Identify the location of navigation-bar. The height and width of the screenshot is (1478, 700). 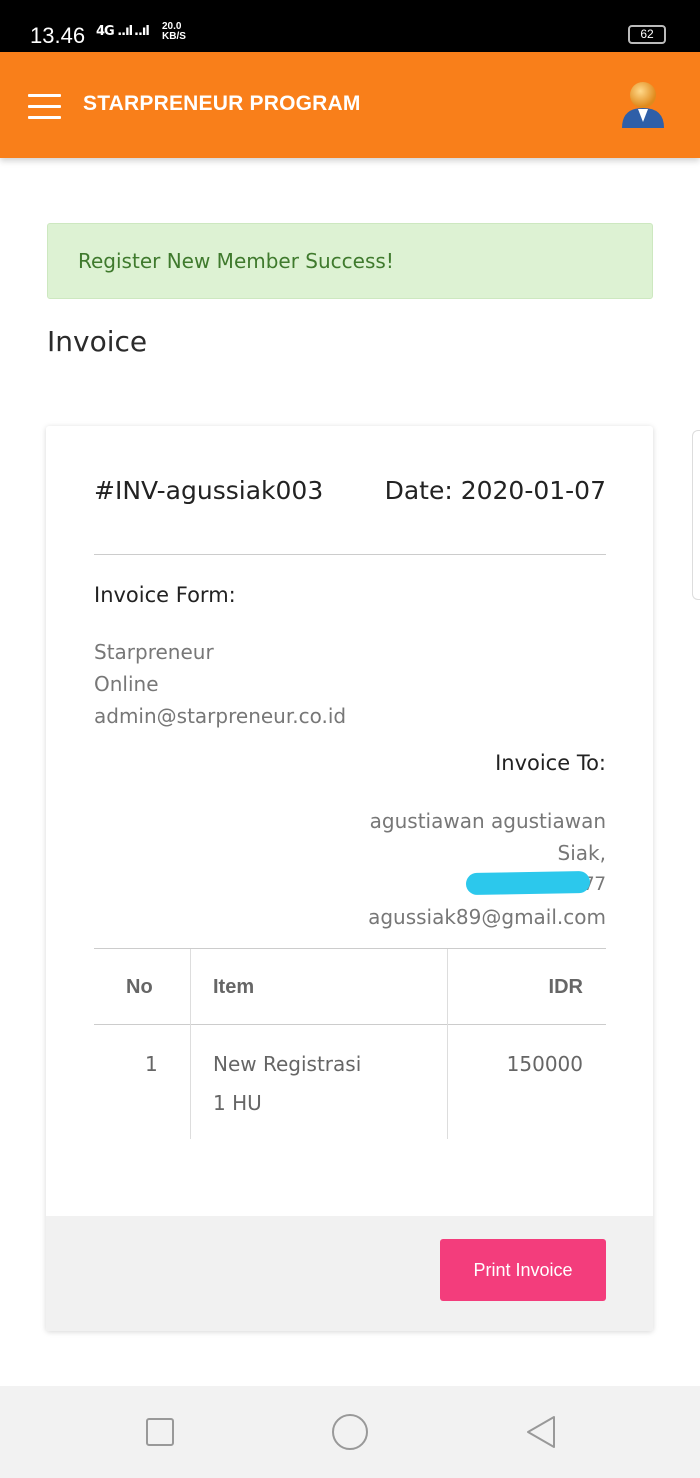
(350, 1432).